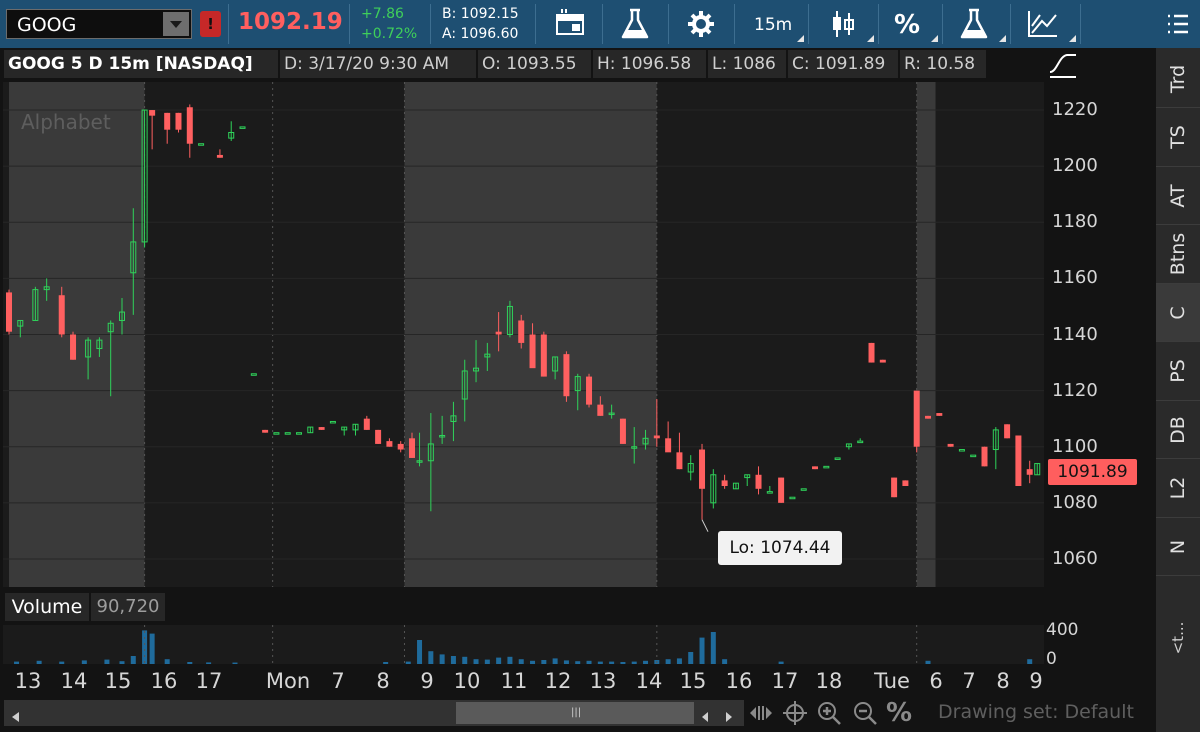 Image resolution: width=1200 pixels, height=732 pixels. I want to click on time-axis-label: 18, so click(829, 681).